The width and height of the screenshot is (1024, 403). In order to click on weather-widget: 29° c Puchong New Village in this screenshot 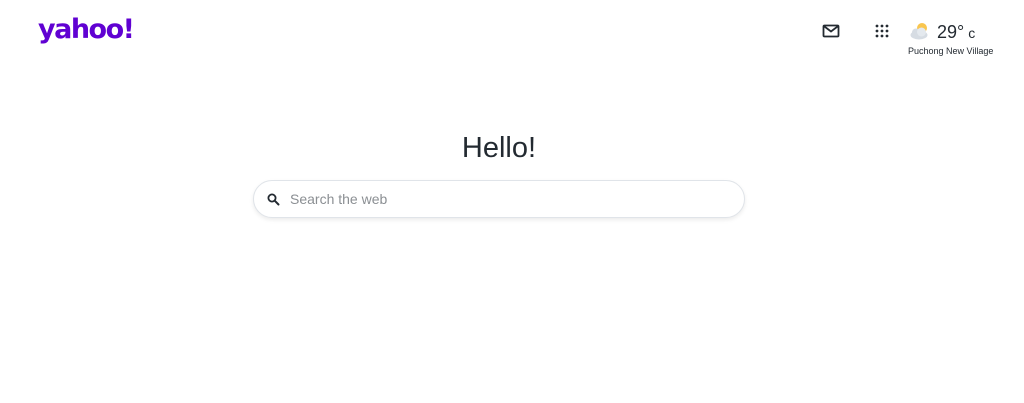, I will do `click(956, 40)`.